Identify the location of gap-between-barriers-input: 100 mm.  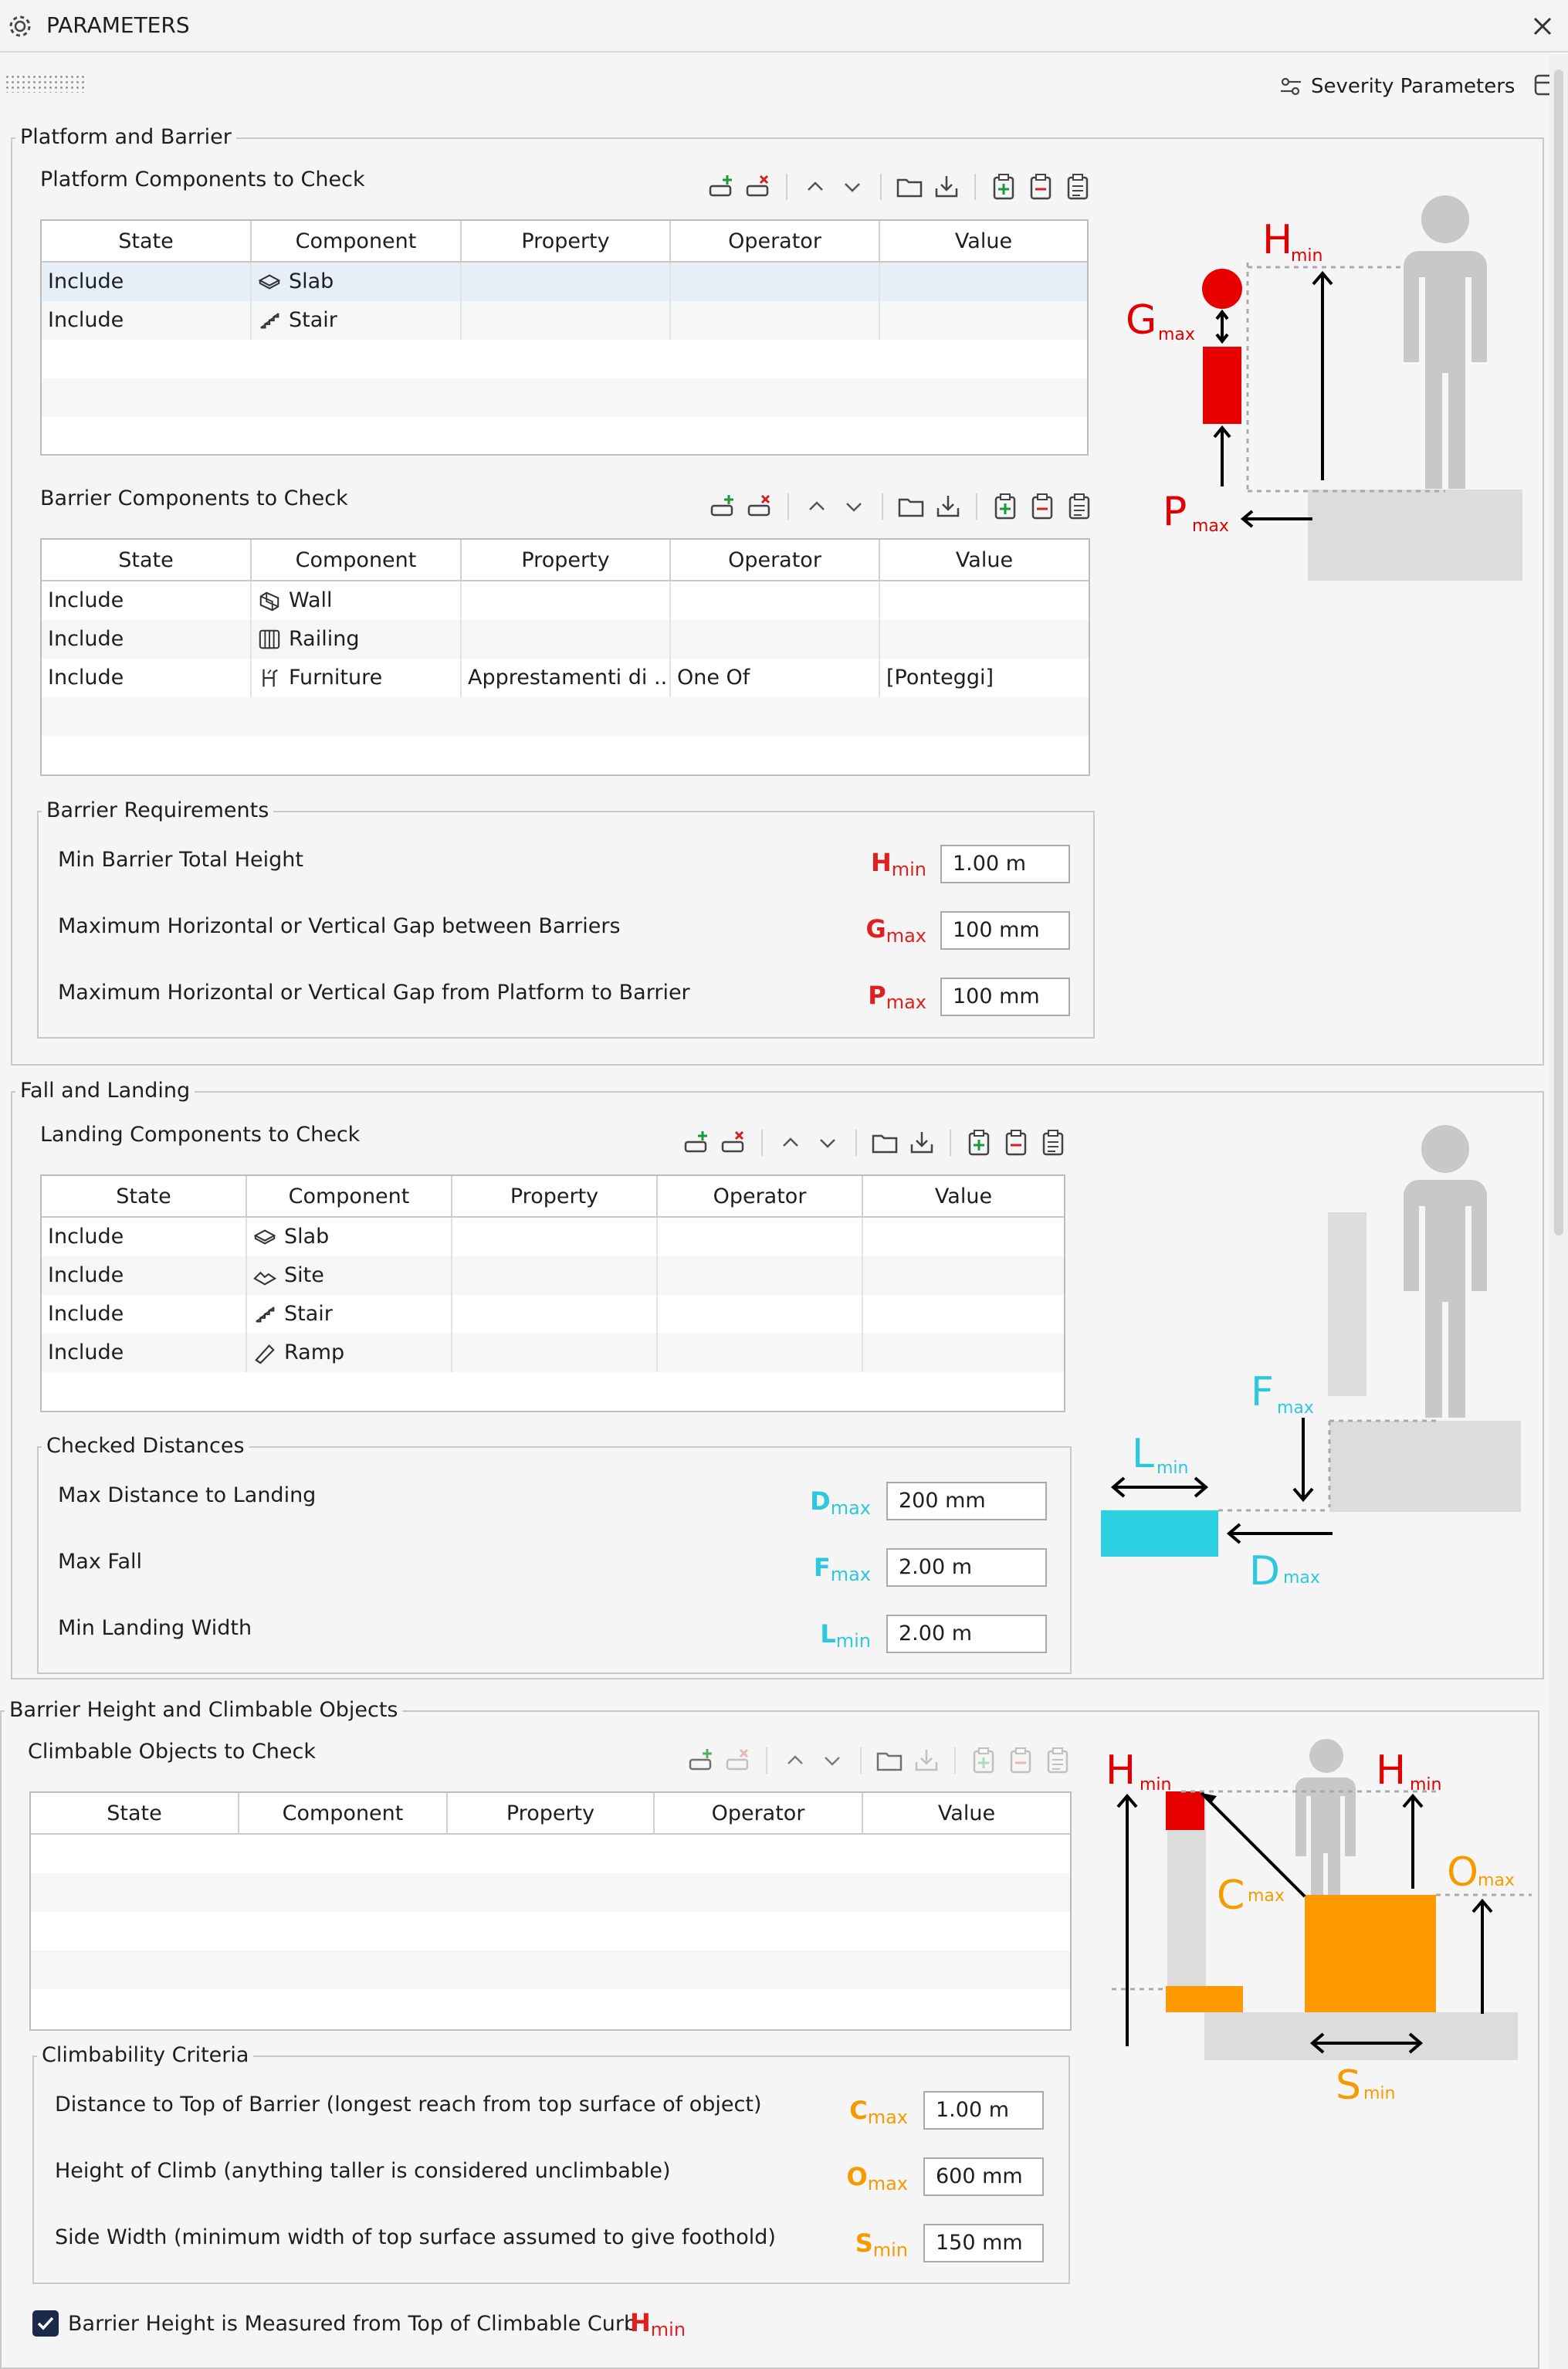
(1005, 930).